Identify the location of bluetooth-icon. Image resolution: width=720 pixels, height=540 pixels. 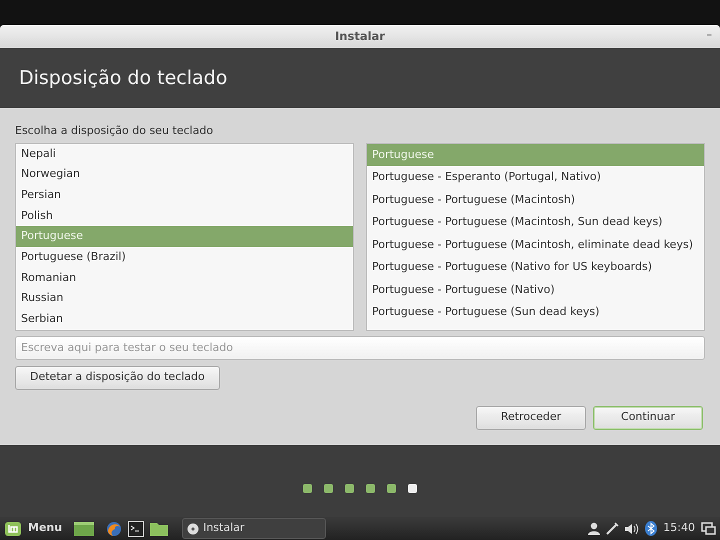
(651, 528).